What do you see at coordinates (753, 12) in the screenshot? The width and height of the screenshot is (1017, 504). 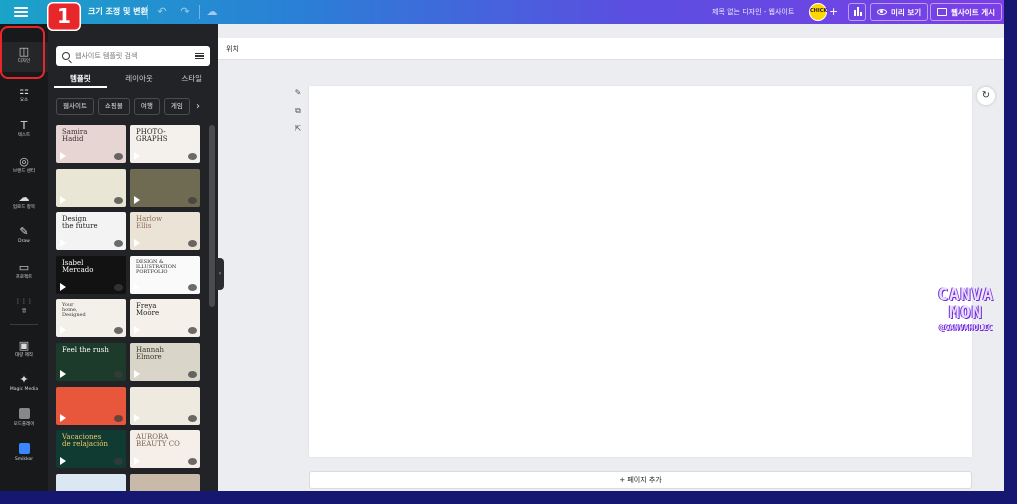 I see `document-title: 제목 없는 디자인 - 웹사이트` at bounding box center [753, 12].